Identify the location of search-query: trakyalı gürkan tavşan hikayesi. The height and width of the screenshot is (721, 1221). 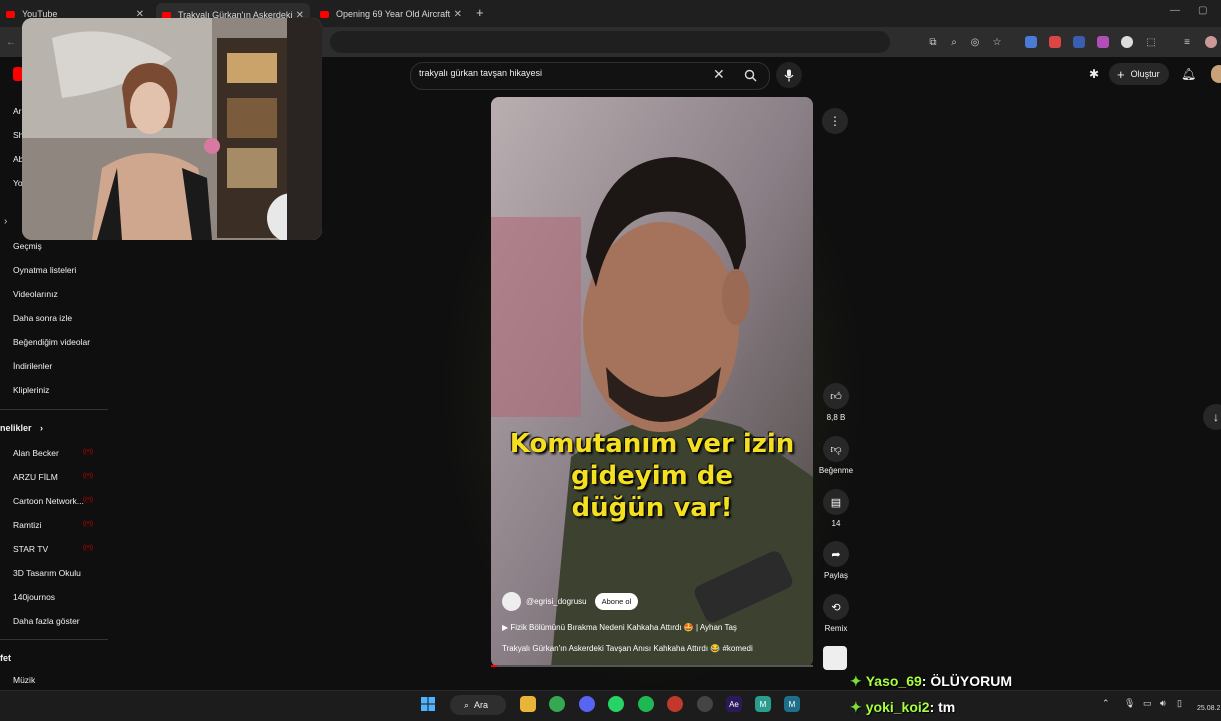
(481, 73).